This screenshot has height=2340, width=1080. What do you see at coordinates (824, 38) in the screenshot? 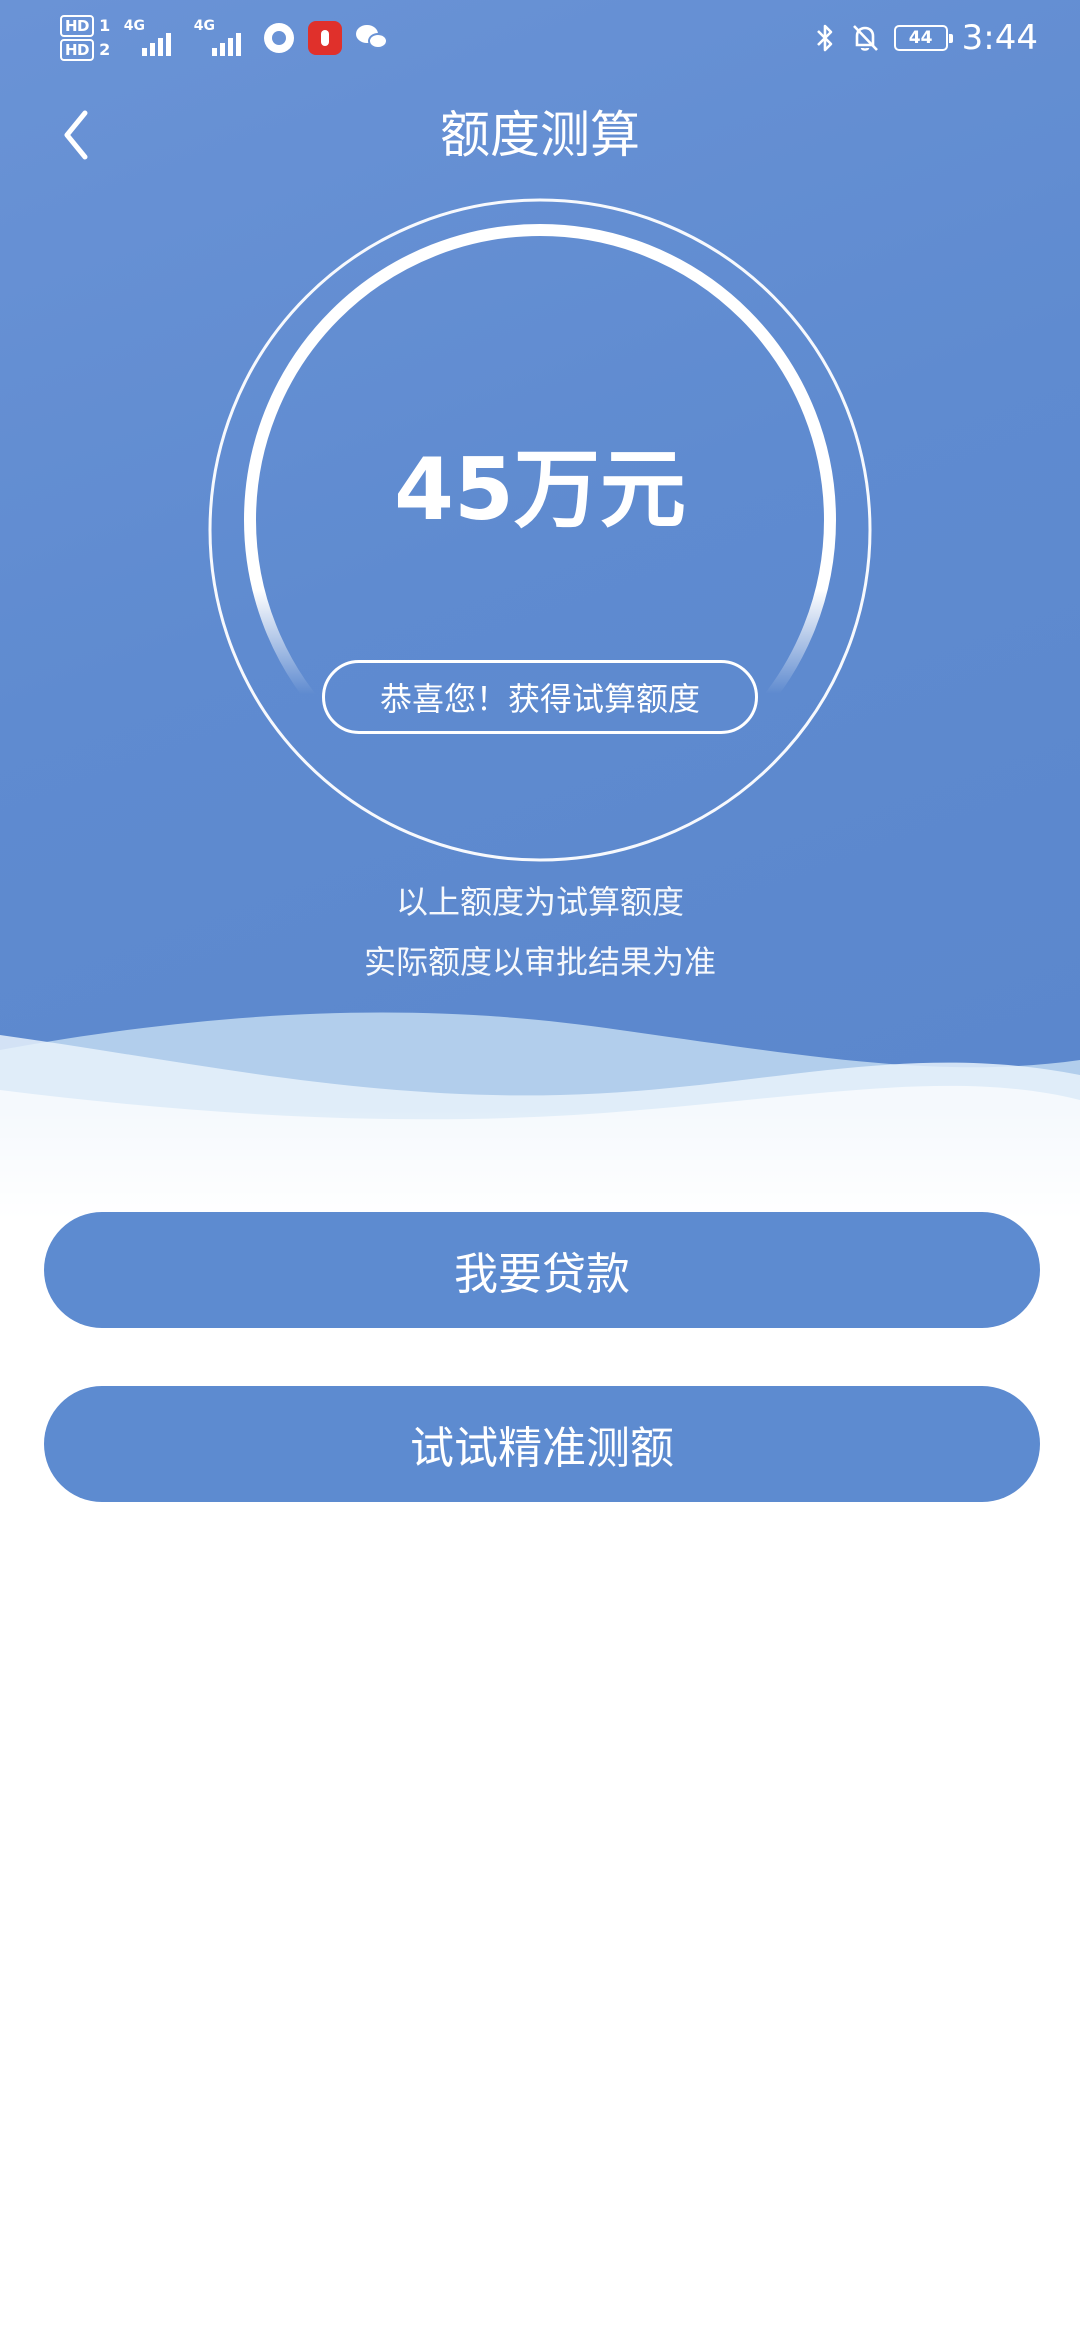
I see `bluetooth-icon` at bounding box center [824, 38].